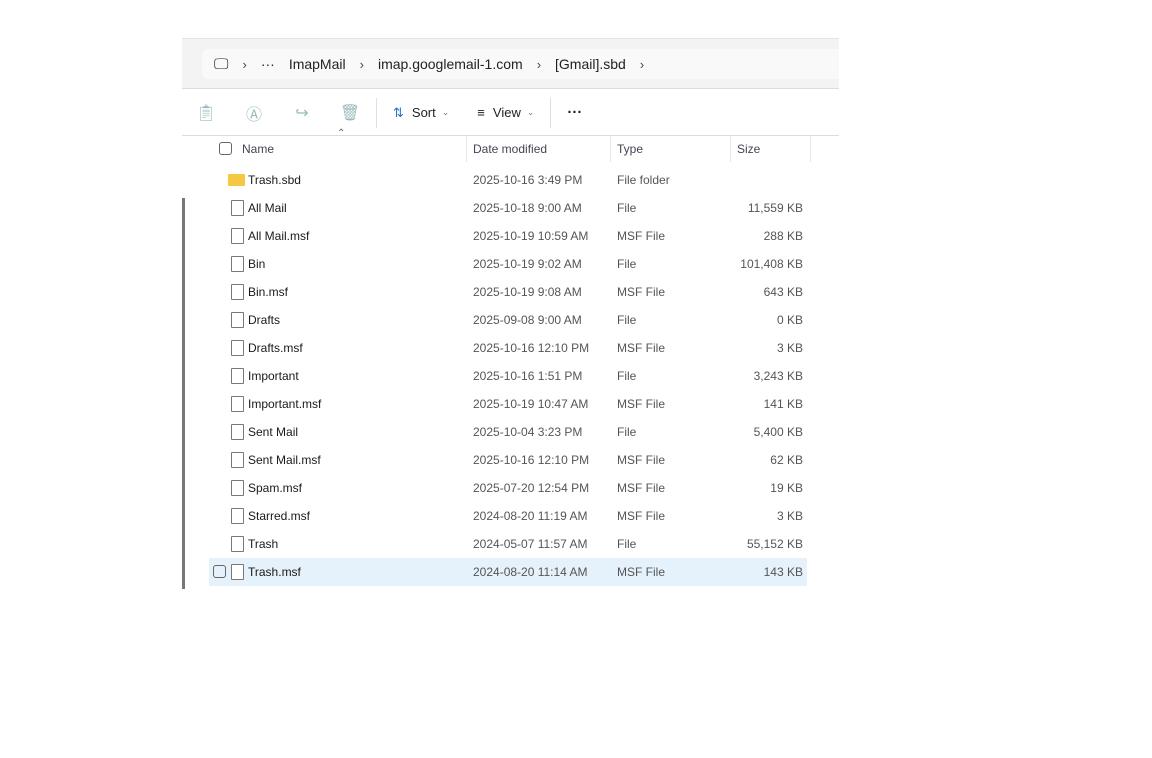 This screenshot has height=758, width=1152. What do you see at coordinates (206, 113) in the screenshot?
I see `paste-icon: 📋︎` at bounding box center [206, 113].